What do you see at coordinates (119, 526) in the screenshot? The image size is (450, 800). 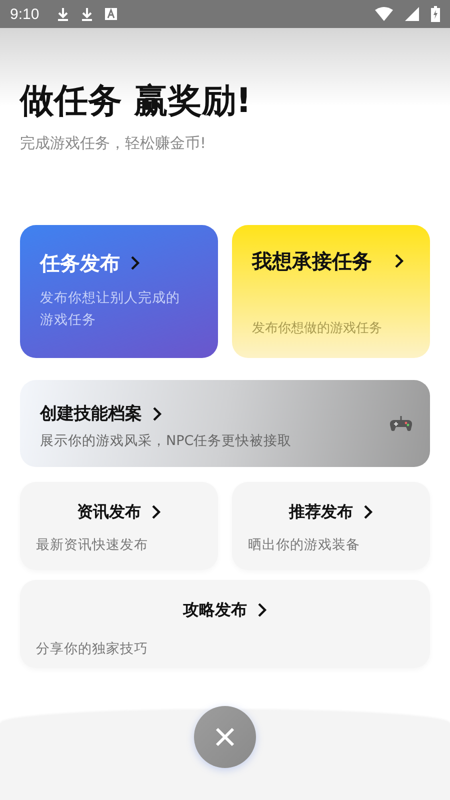 I see `task-card: 资讯发布 最新资讯快速发布` at bounding box center [119, 526].